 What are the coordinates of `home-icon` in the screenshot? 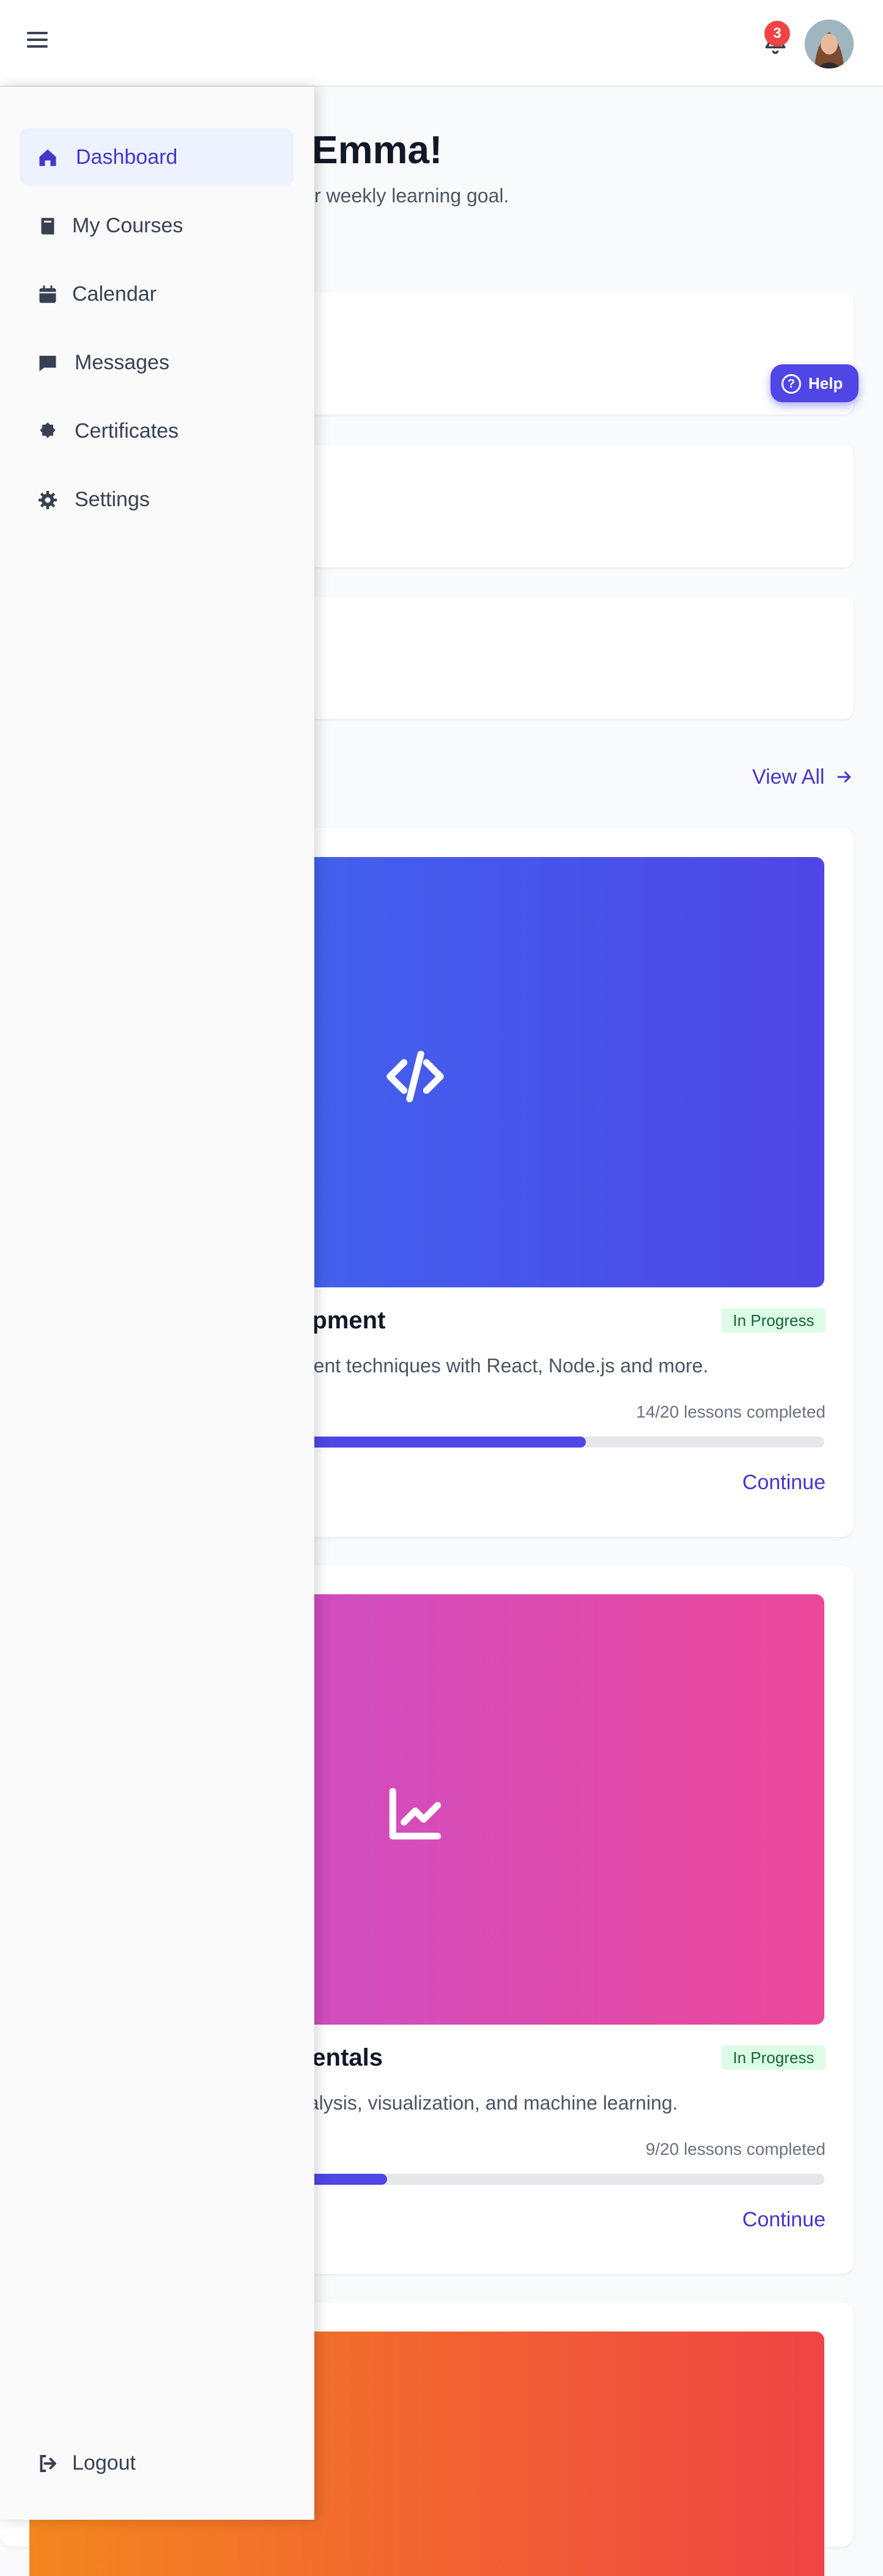 It's located at (47, 157).